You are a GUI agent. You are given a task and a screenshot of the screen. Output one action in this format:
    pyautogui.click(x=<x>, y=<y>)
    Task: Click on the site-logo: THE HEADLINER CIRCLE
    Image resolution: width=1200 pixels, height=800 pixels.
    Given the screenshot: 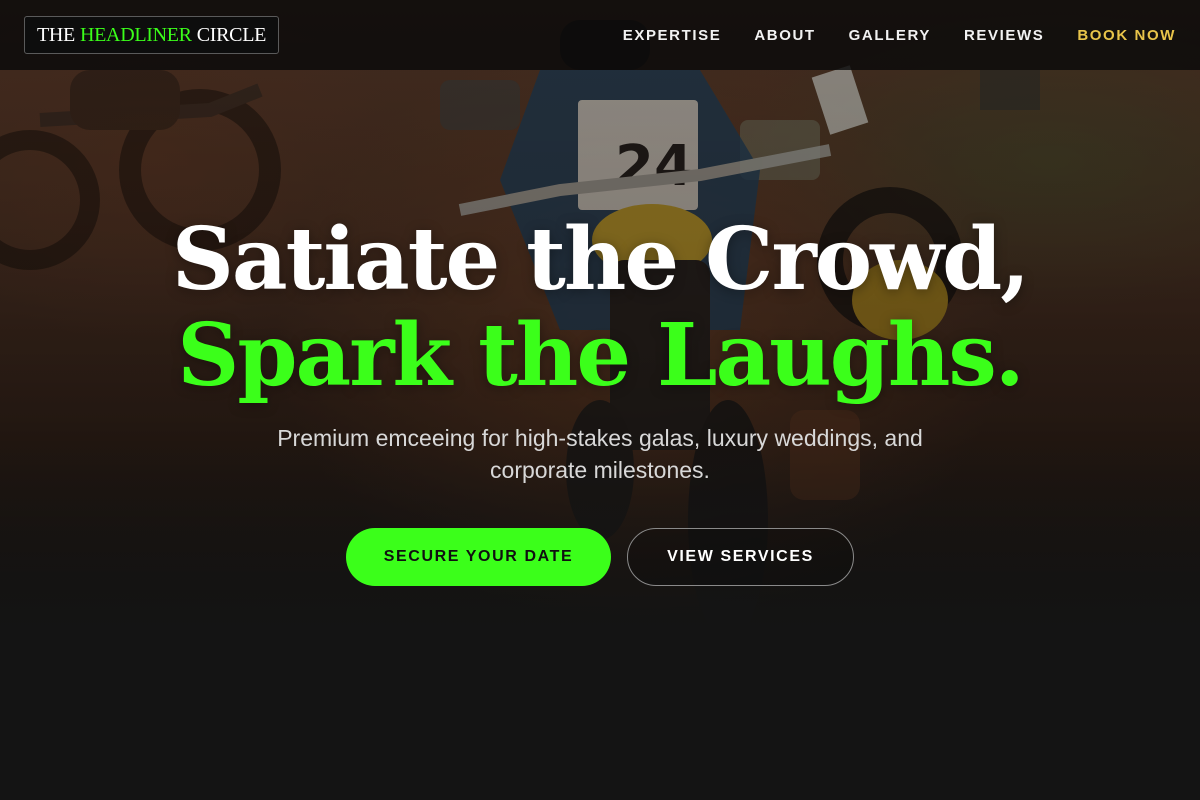 What is the action you would take?
    pyautogui.click(x=152, y=35)
    